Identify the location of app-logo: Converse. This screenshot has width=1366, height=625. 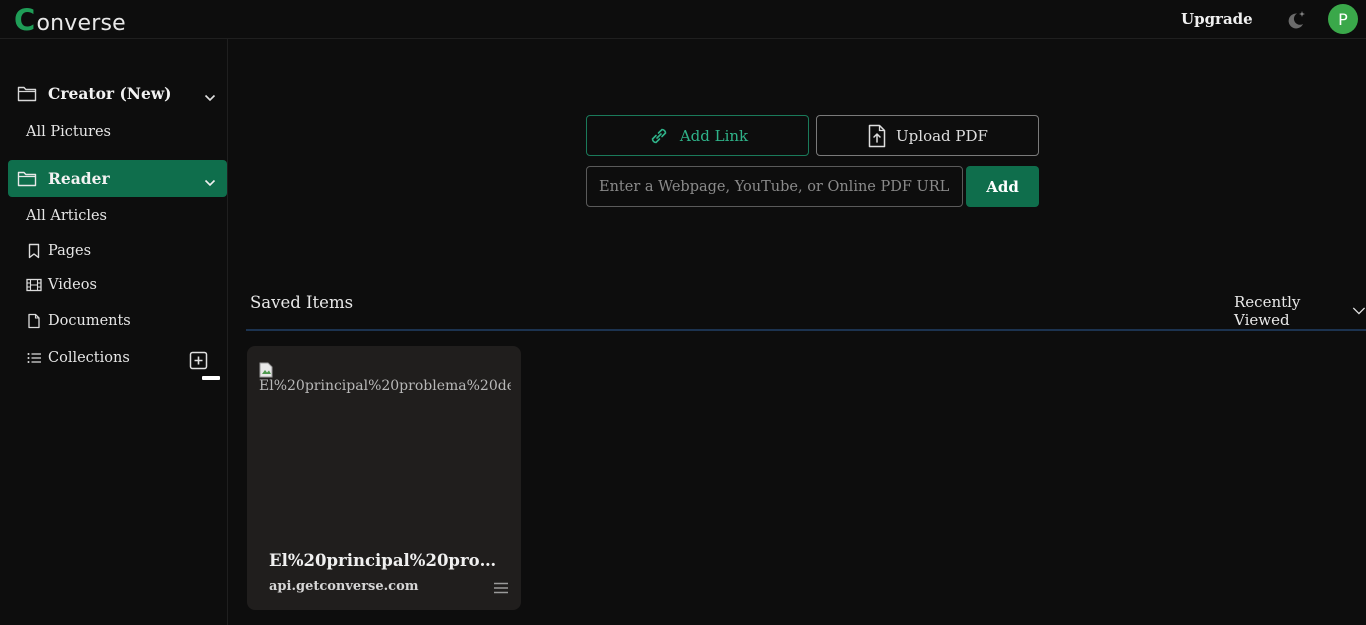
(70, 20).